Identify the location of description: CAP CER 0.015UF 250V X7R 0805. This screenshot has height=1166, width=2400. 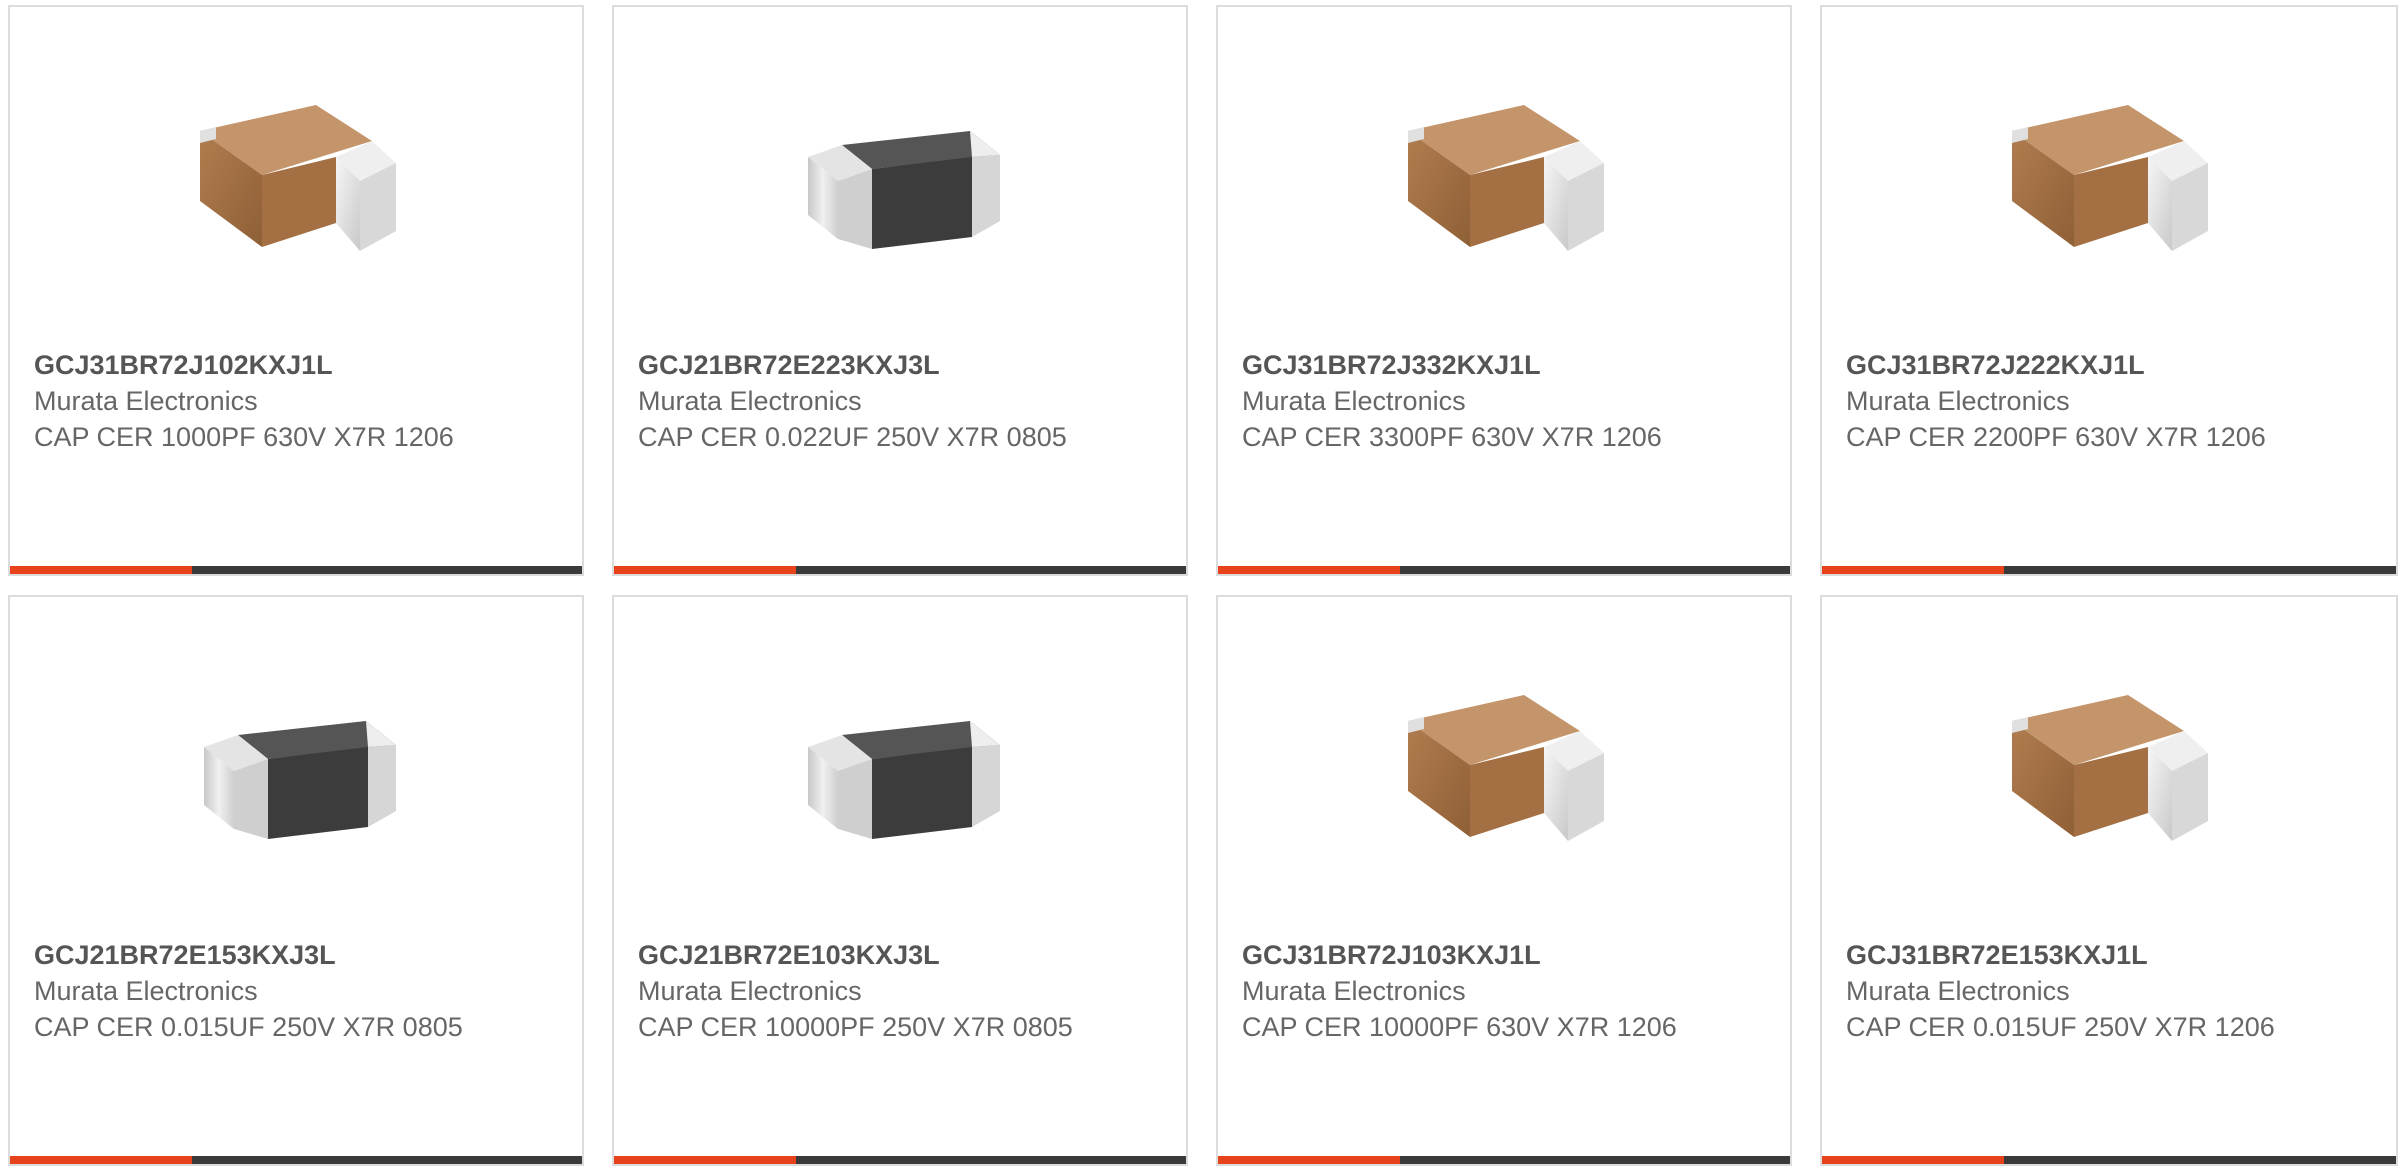
(248, 1027).